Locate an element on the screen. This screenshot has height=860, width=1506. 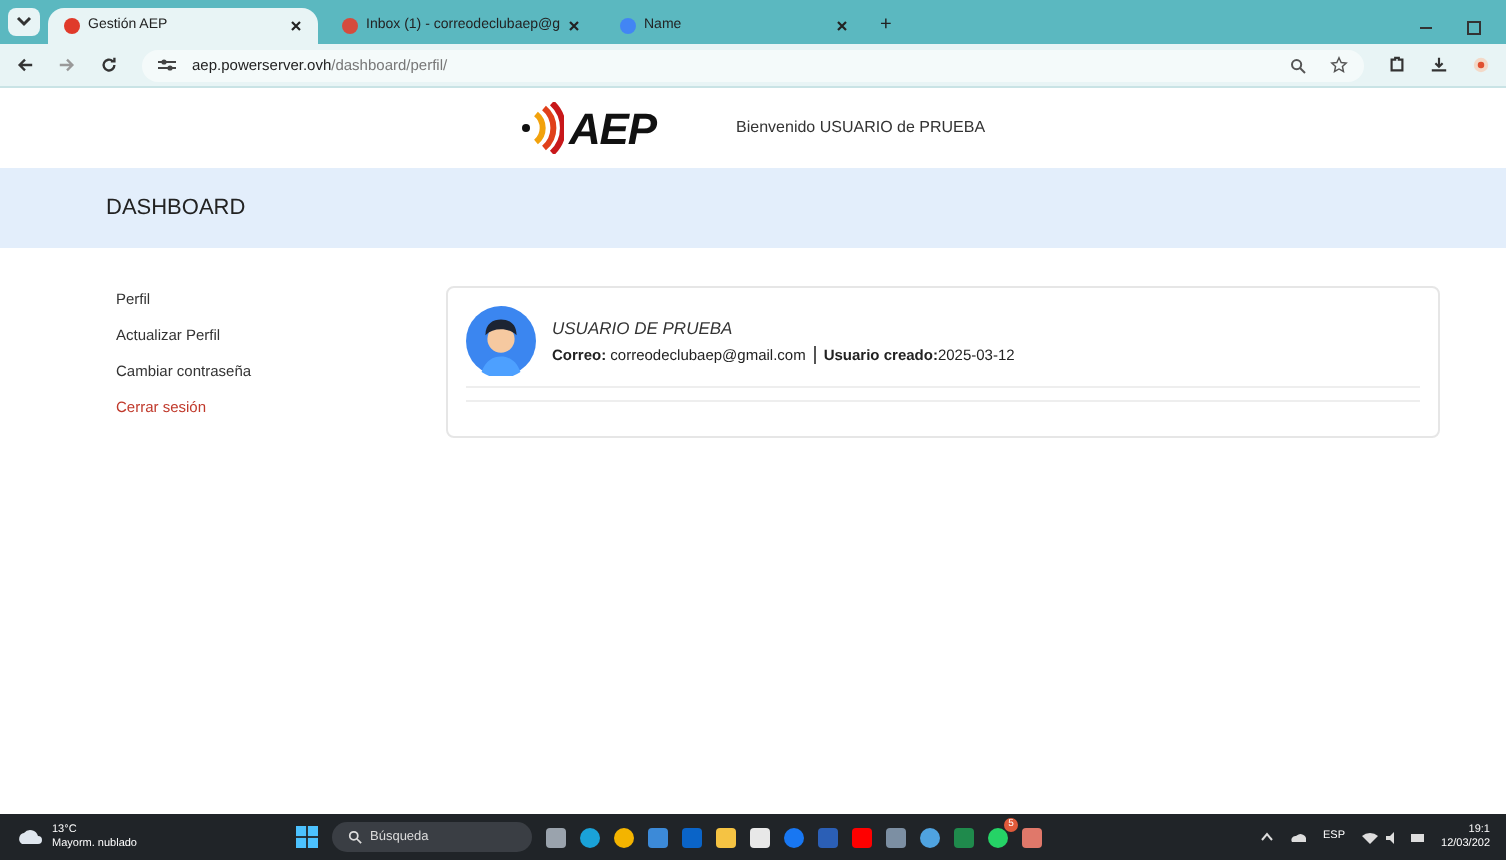
chevron-up-icon is located at coordinates (1266, 837).